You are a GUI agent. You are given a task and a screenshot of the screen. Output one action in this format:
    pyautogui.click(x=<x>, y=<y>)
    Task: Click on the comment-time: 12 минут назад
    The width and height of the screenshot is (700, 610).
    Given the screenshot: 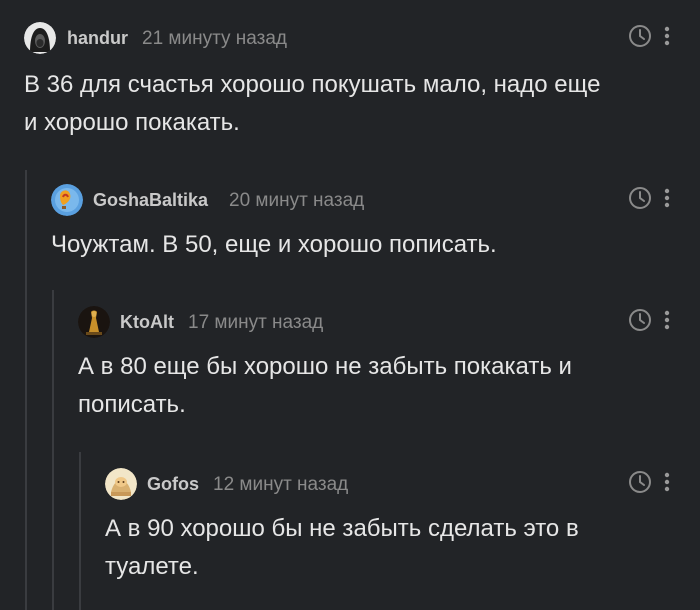 What is the action you would take?
    pyautogui.click(x=281, y=484)
    